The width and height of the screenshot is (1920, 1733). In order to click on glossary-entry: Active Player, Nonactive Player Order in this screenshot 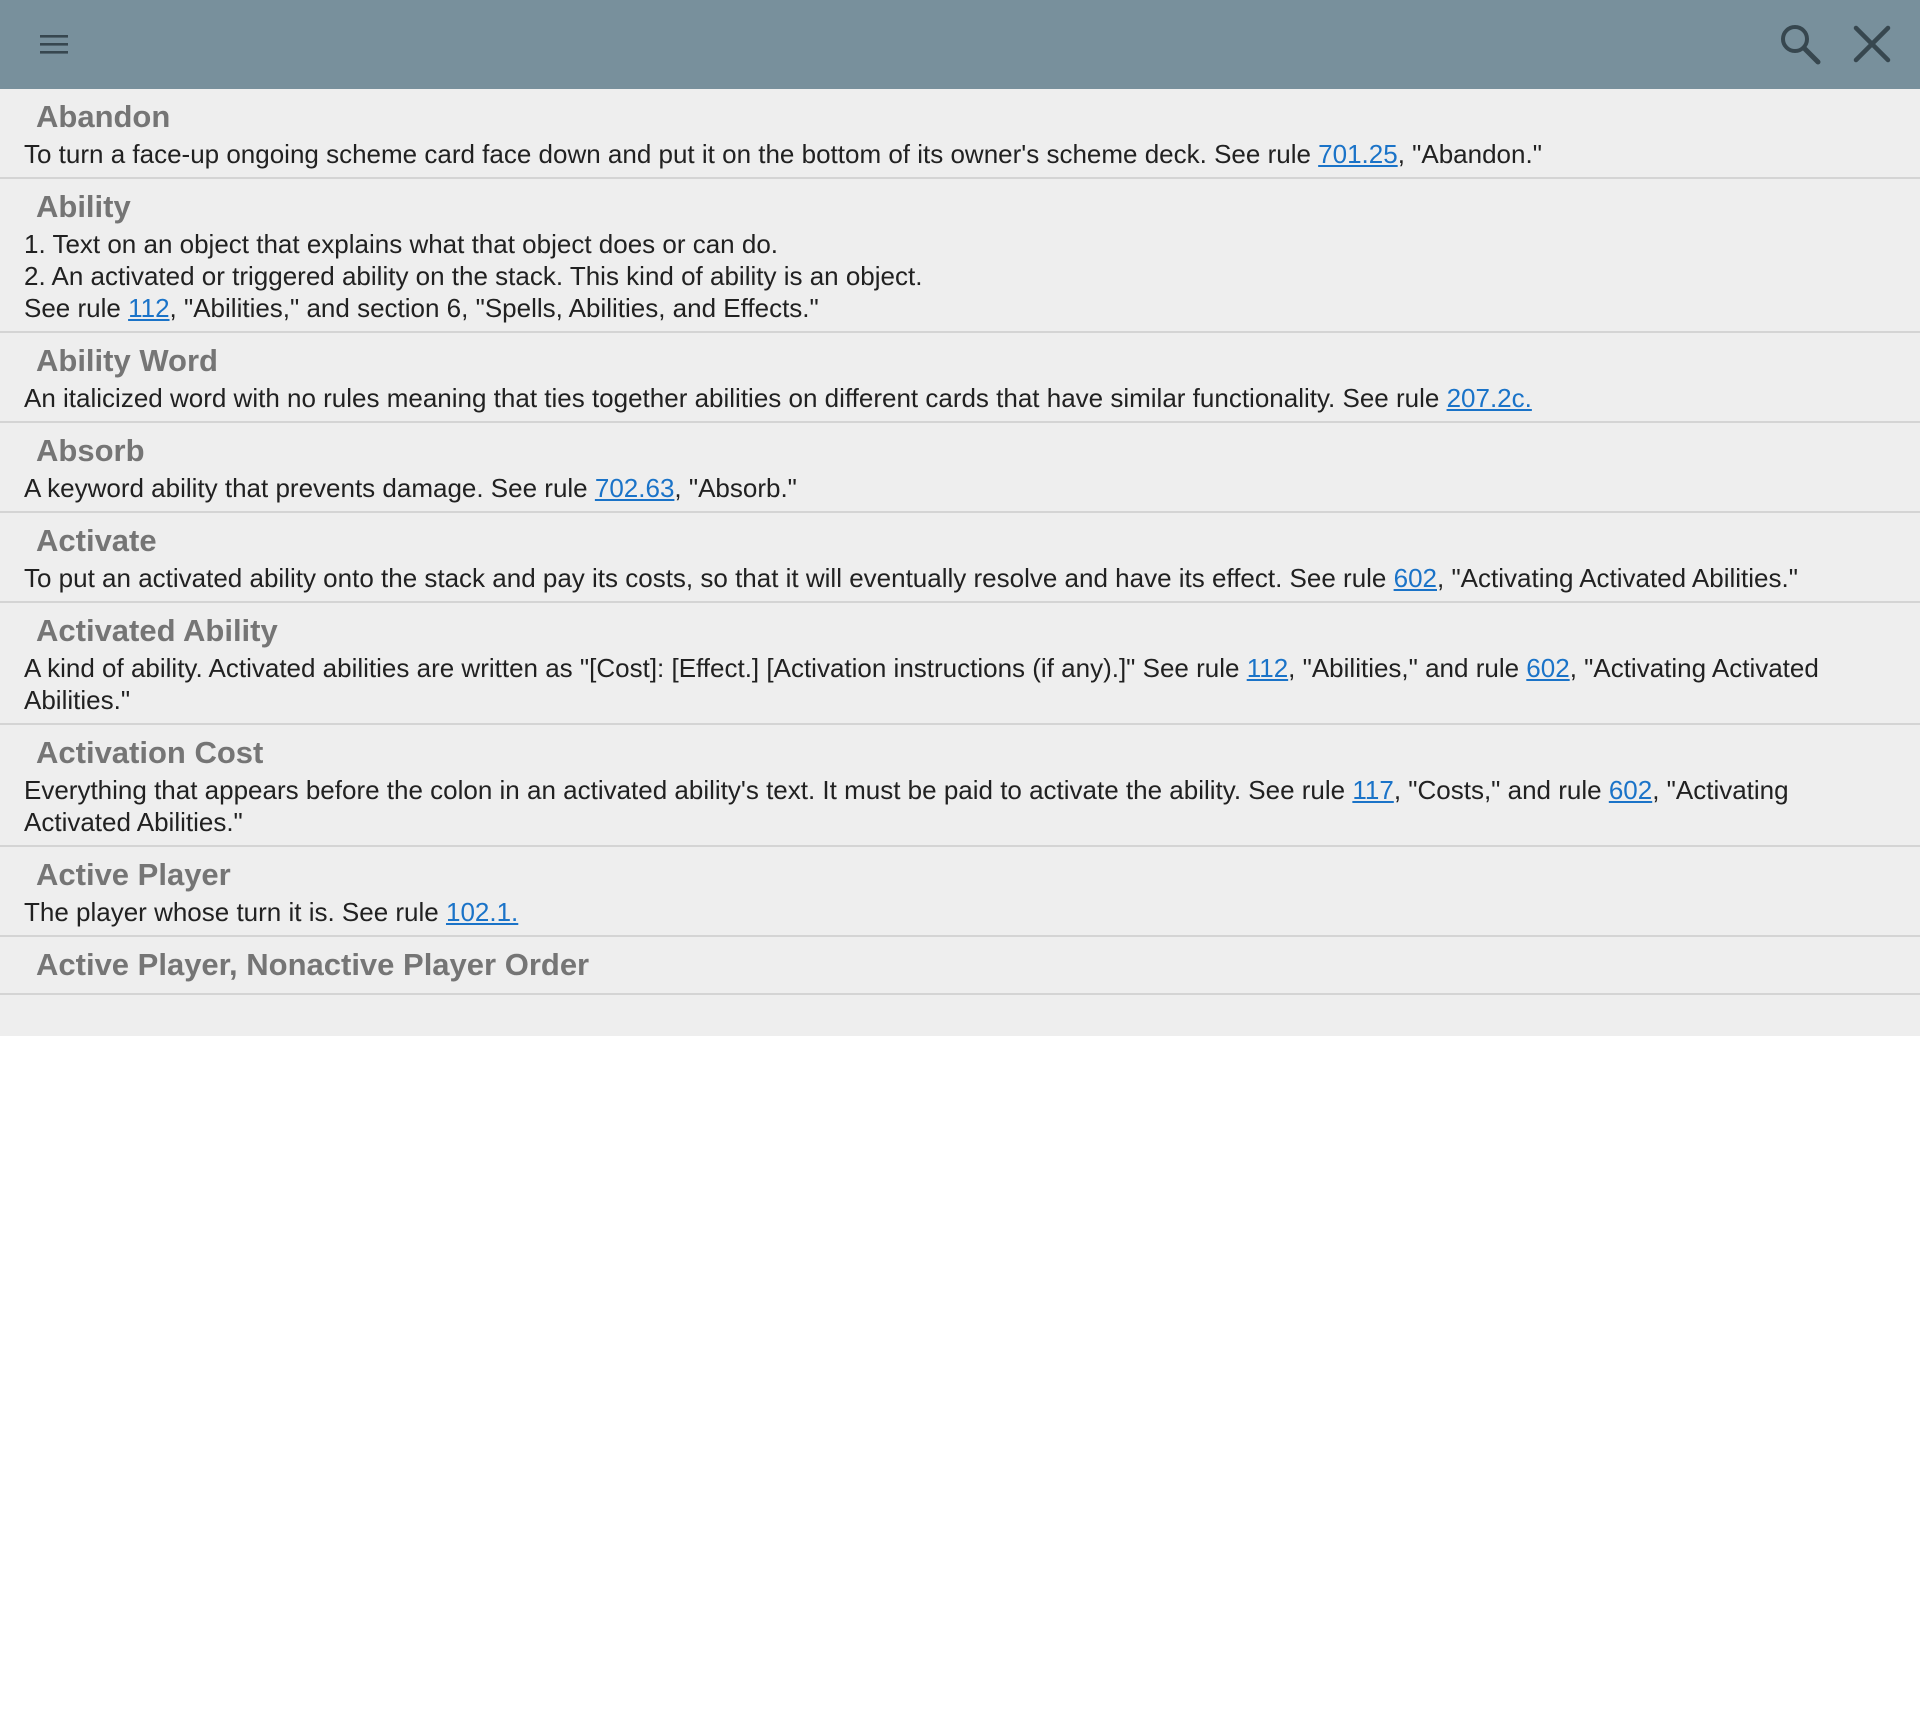, I will do `click(960, 966)`.